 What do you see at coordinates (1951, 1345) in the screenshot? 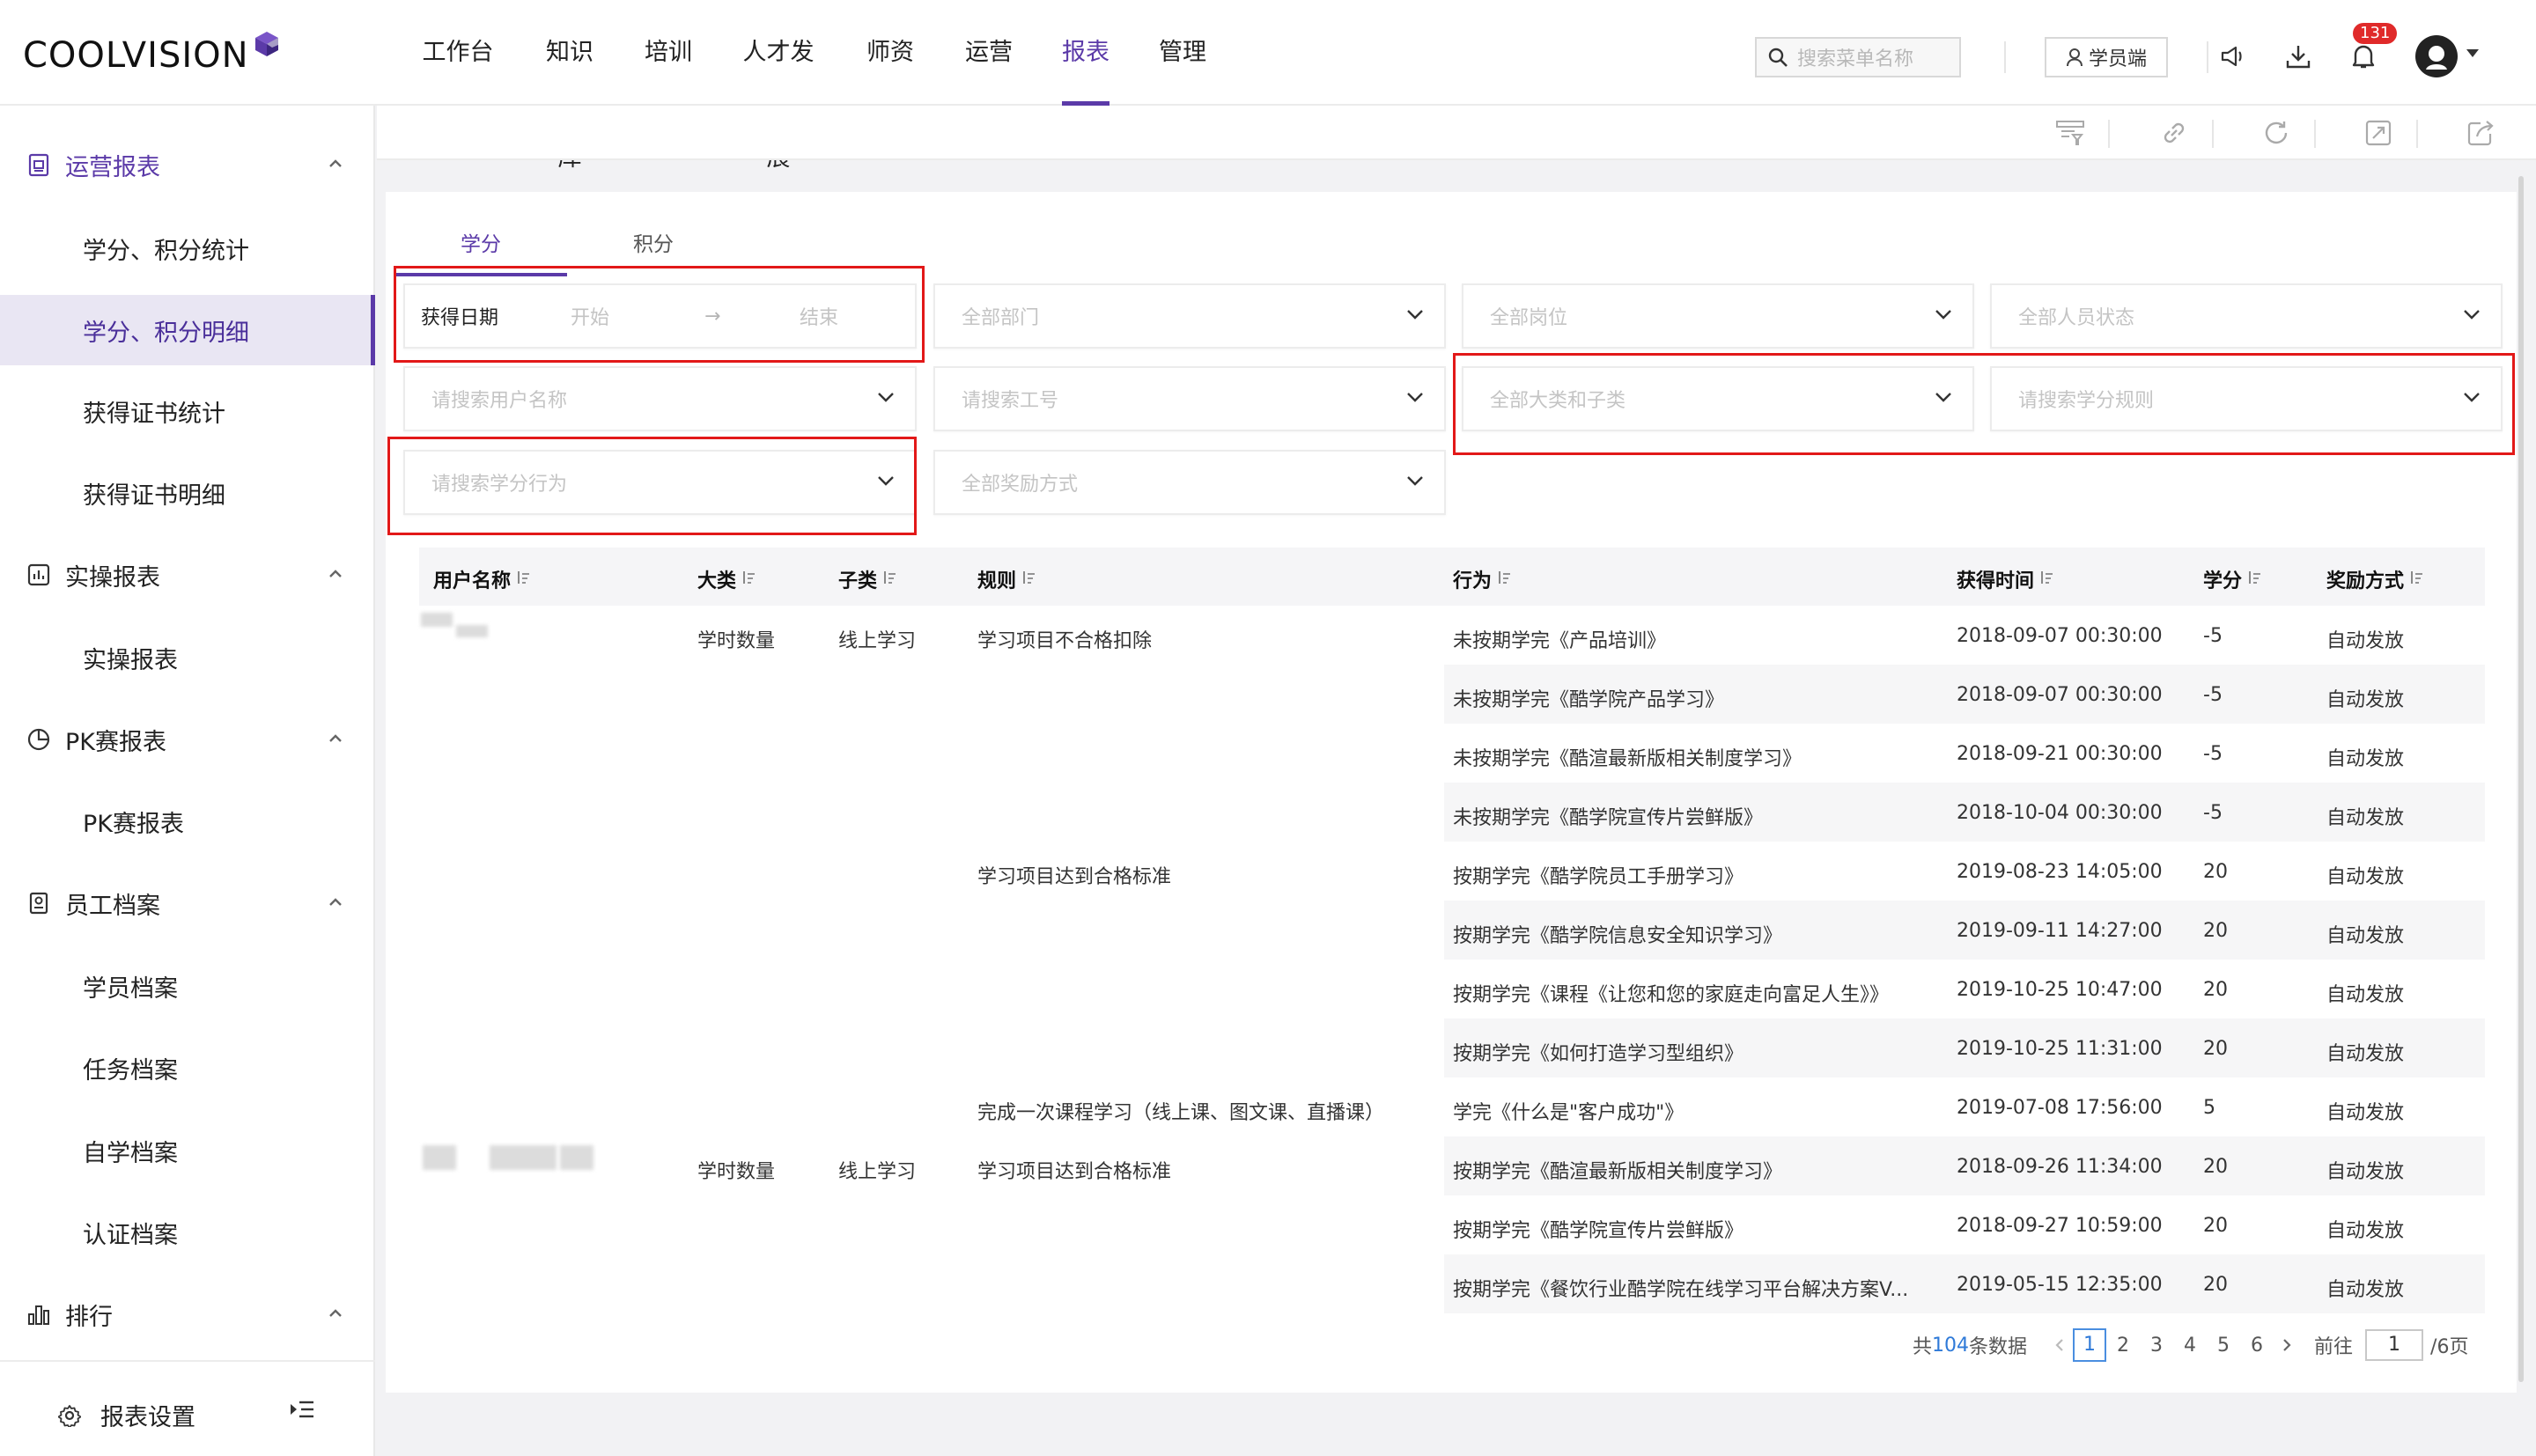
I see `total-count: 104` at bounding box center [1951, 1345].